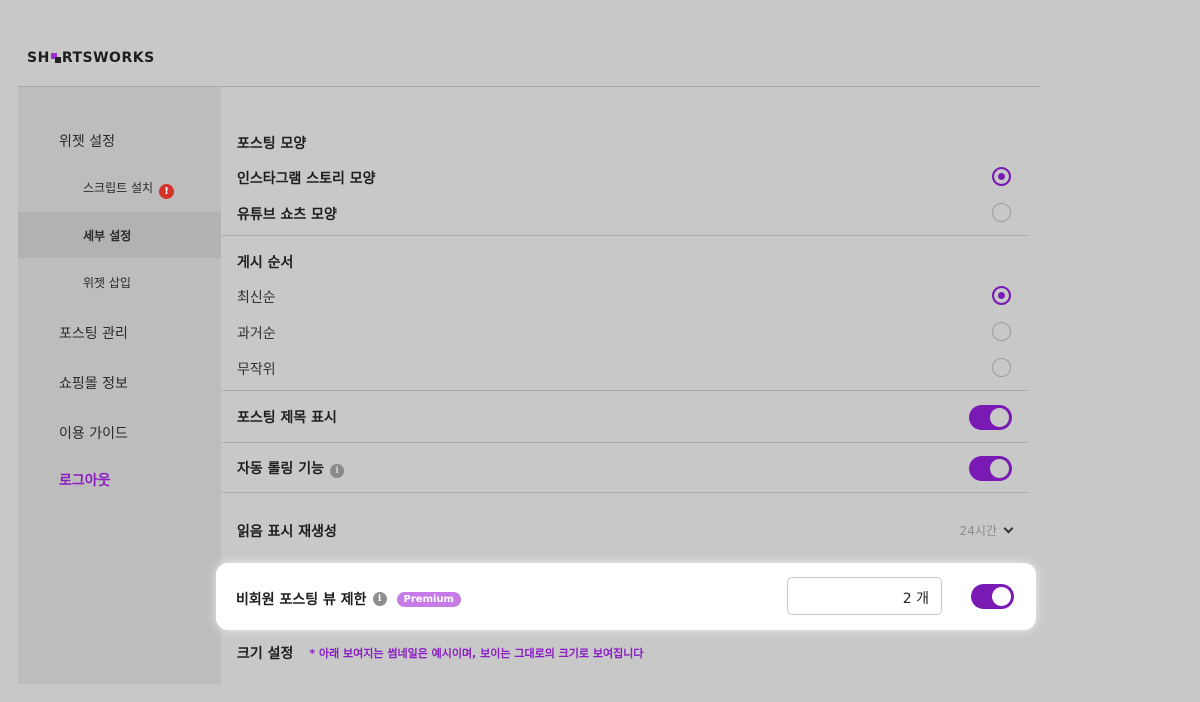 Image resolution: width=1200 pixels, height=702 pixels. Describe the element at coordinates (119, 141) in the screenshot. I see `sidebar-item-widget-settings: 위젯 설정` at that location.